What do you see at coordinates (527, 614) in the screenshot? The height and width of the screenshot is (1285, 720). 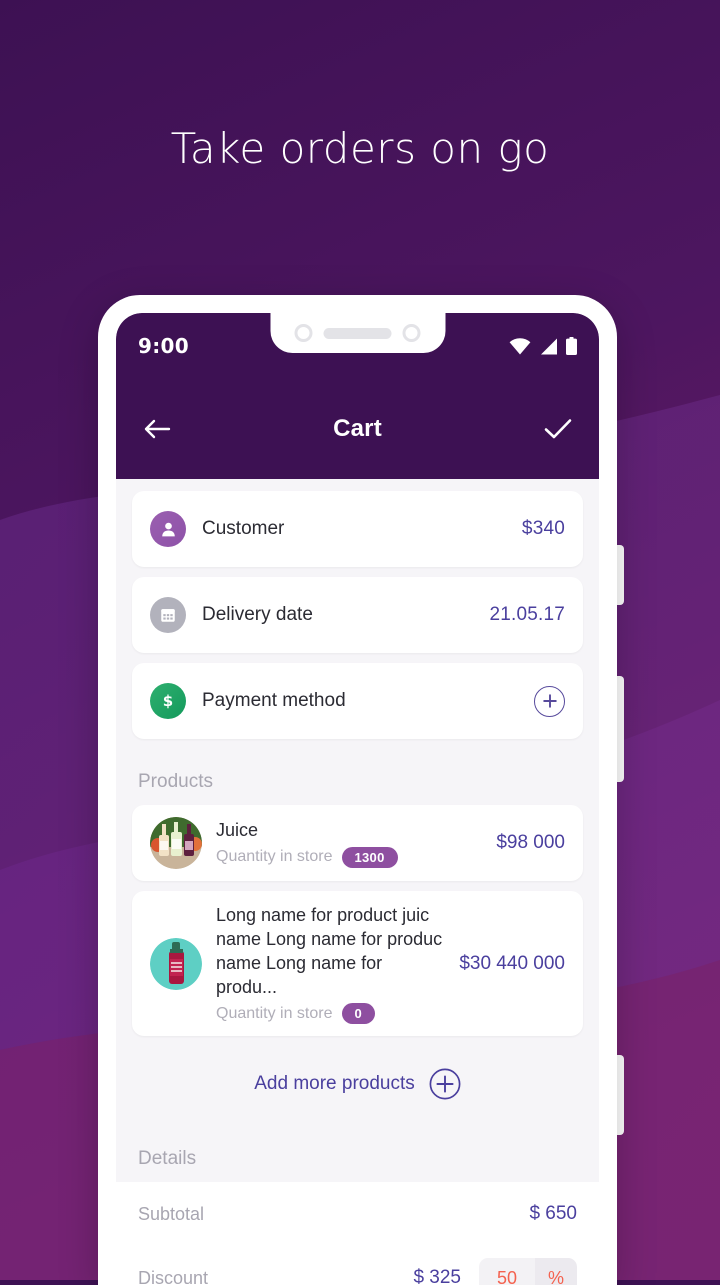 I see `row-delivery-date-value: 21.05.17` at bounding box center [527, 614].